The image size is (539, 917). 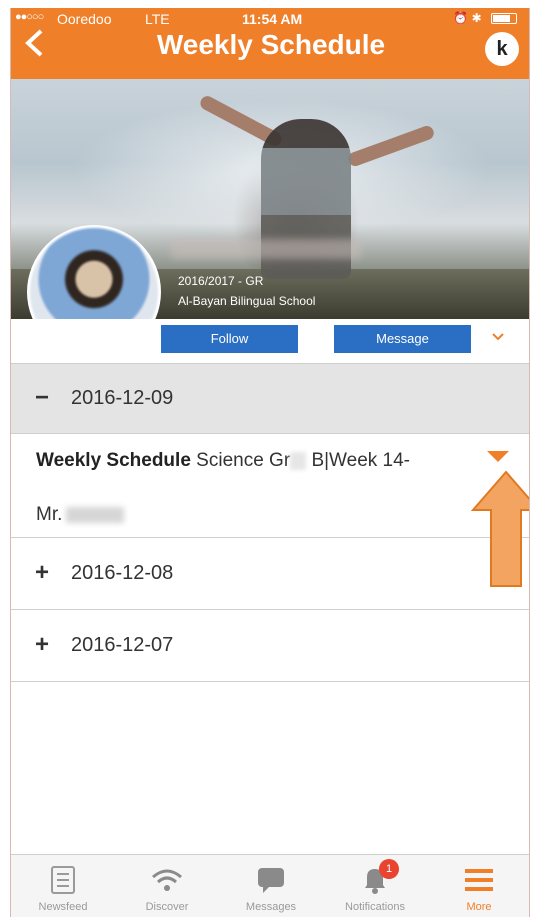 I want to click on chevron-down-icon, so click(x=498, y=337).